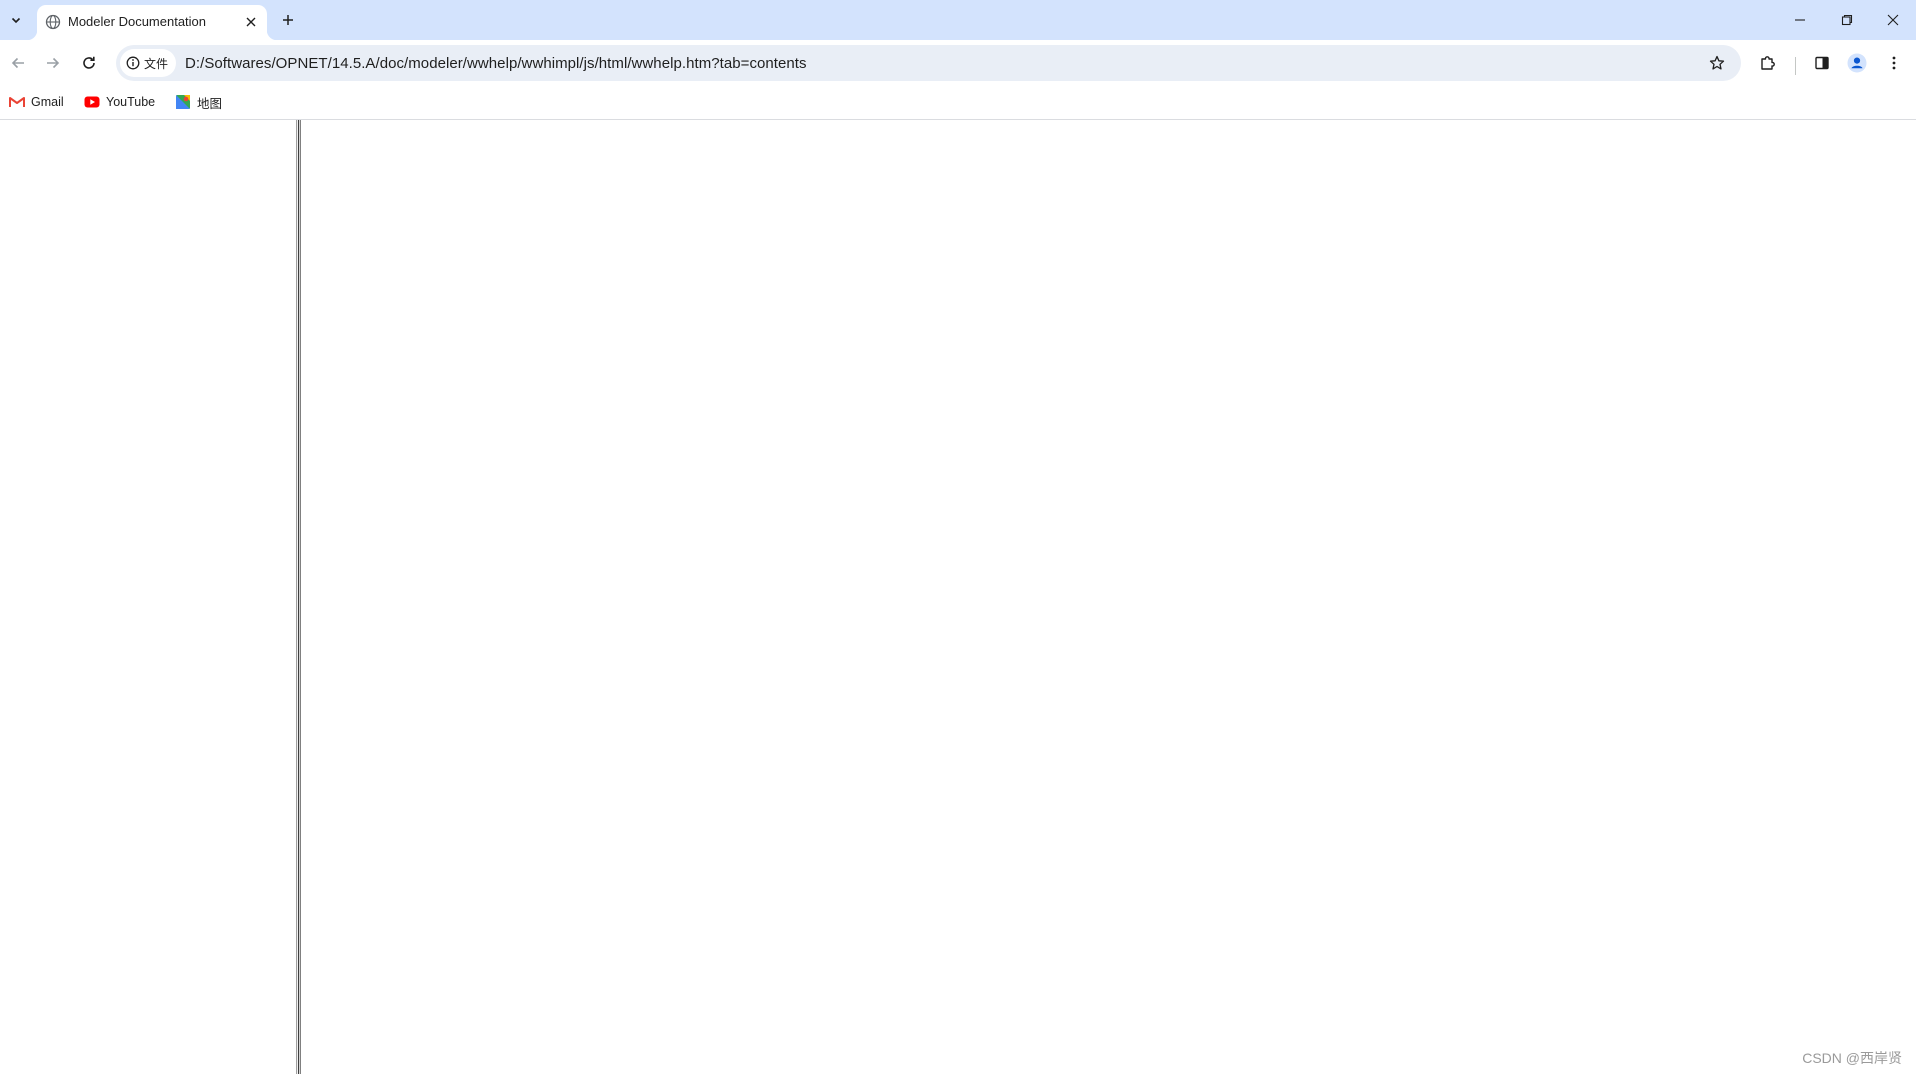 The width and height of the screenshot is (1916, 1074). Describe the element at coordinates (53, 22) in the screenshot. I see `globe-icon` at that location.